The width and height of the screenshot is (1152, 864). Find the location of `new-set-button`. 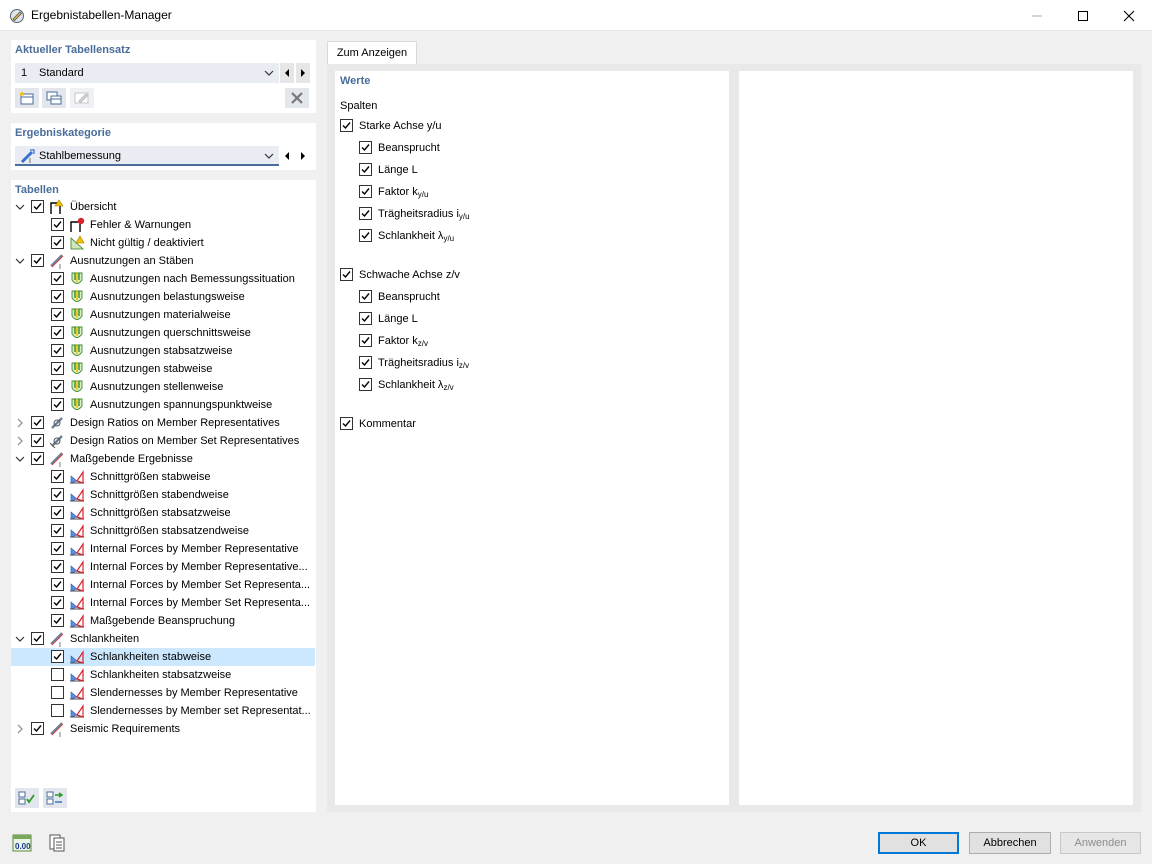

new-set-button is located at coordinates (27, 98).